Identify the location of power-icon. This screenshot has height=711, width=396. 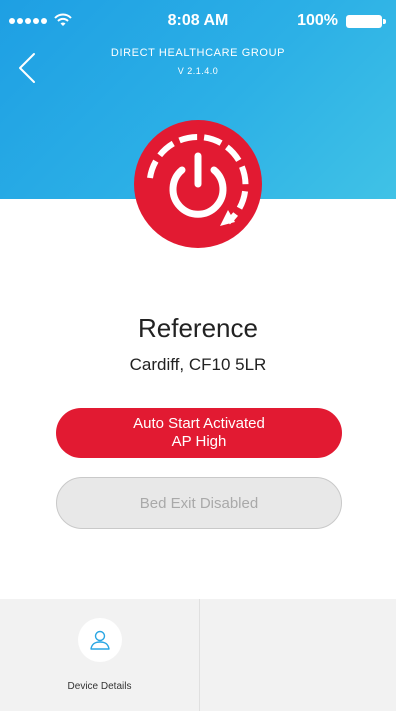
(198, 184).